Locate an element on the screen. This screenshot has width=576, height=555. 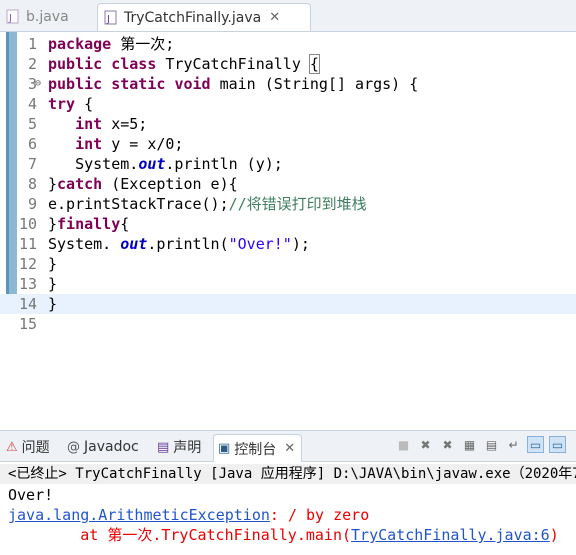
tab-declaration: ▤ 声明 is located at coordinates (179, 447).